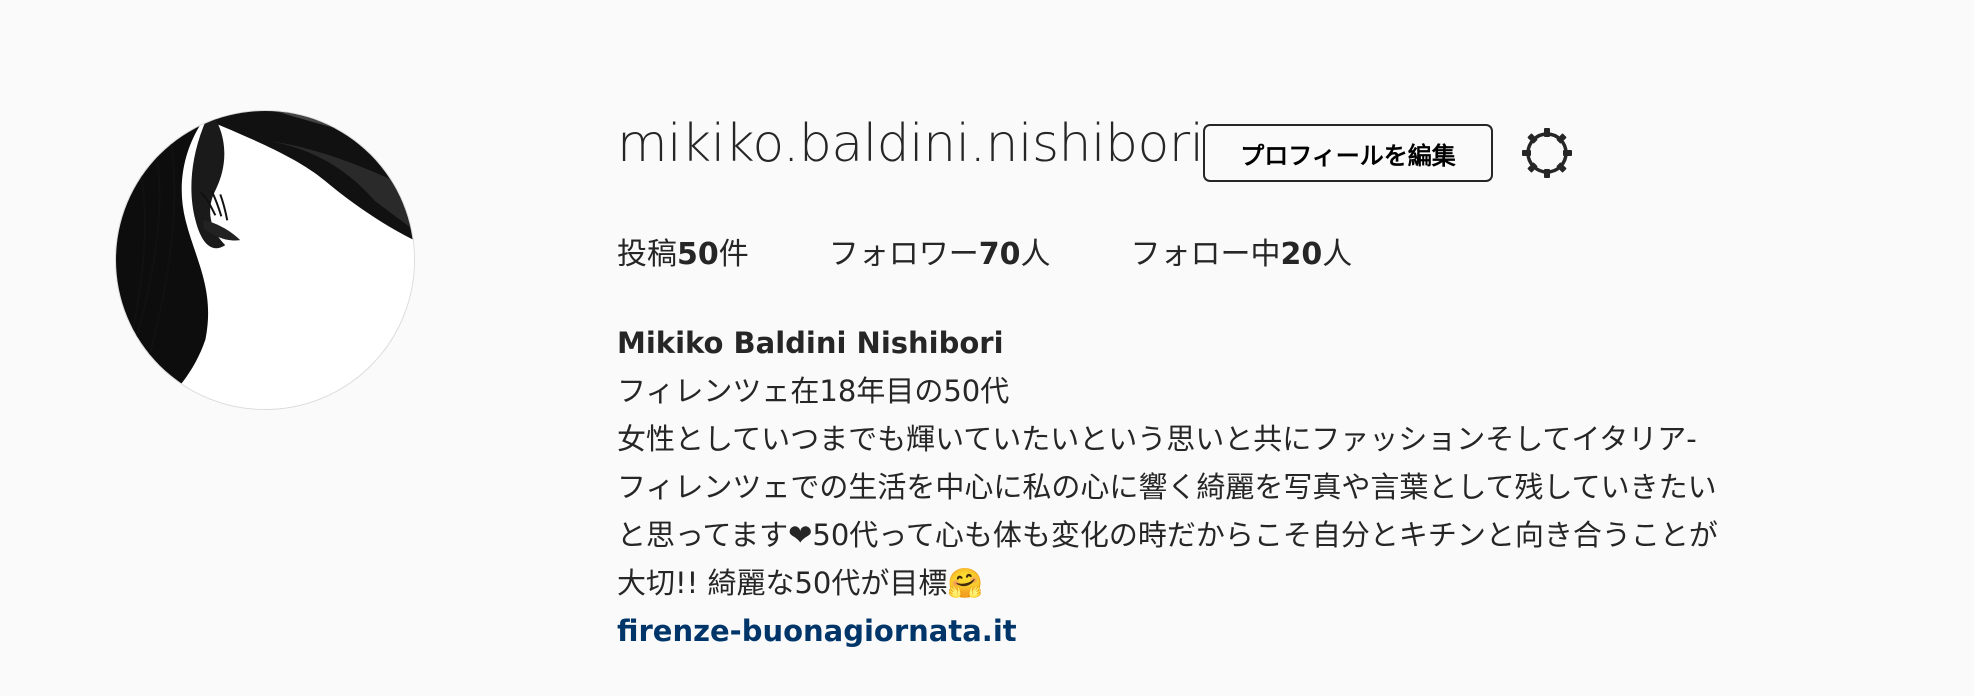 Image resolution: width=1974 pixels, height=696 pixels. What do you see at coordinates (1167, 535) in the screenshot?
I see `bio-line: と思ってます❤50代って心も体も変化の時だからこそ自分とキチンと向き合うことが` at bounding box center [1167, 535].